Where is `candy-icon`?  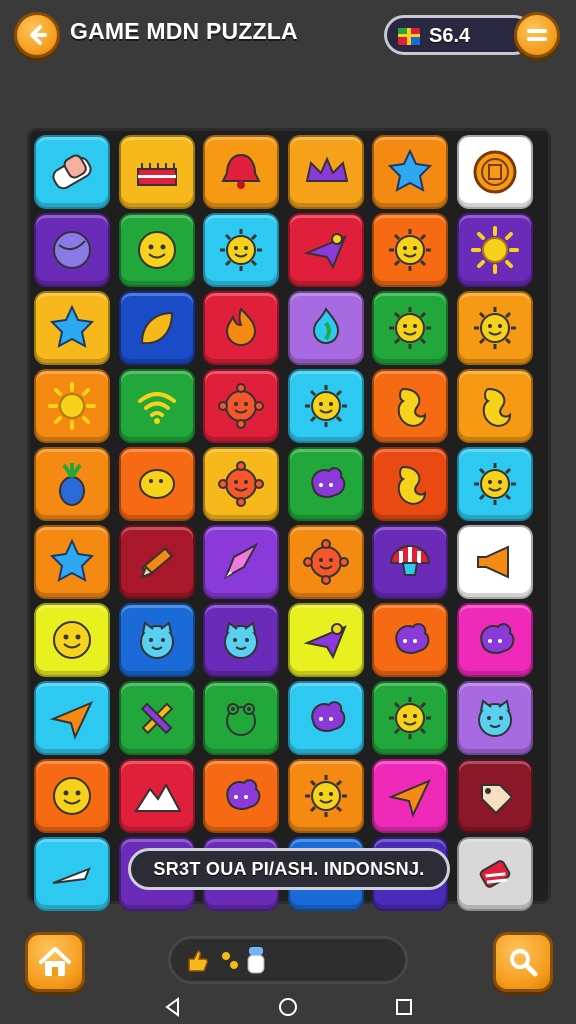
candy-icon is located at coordinates (494, 874).